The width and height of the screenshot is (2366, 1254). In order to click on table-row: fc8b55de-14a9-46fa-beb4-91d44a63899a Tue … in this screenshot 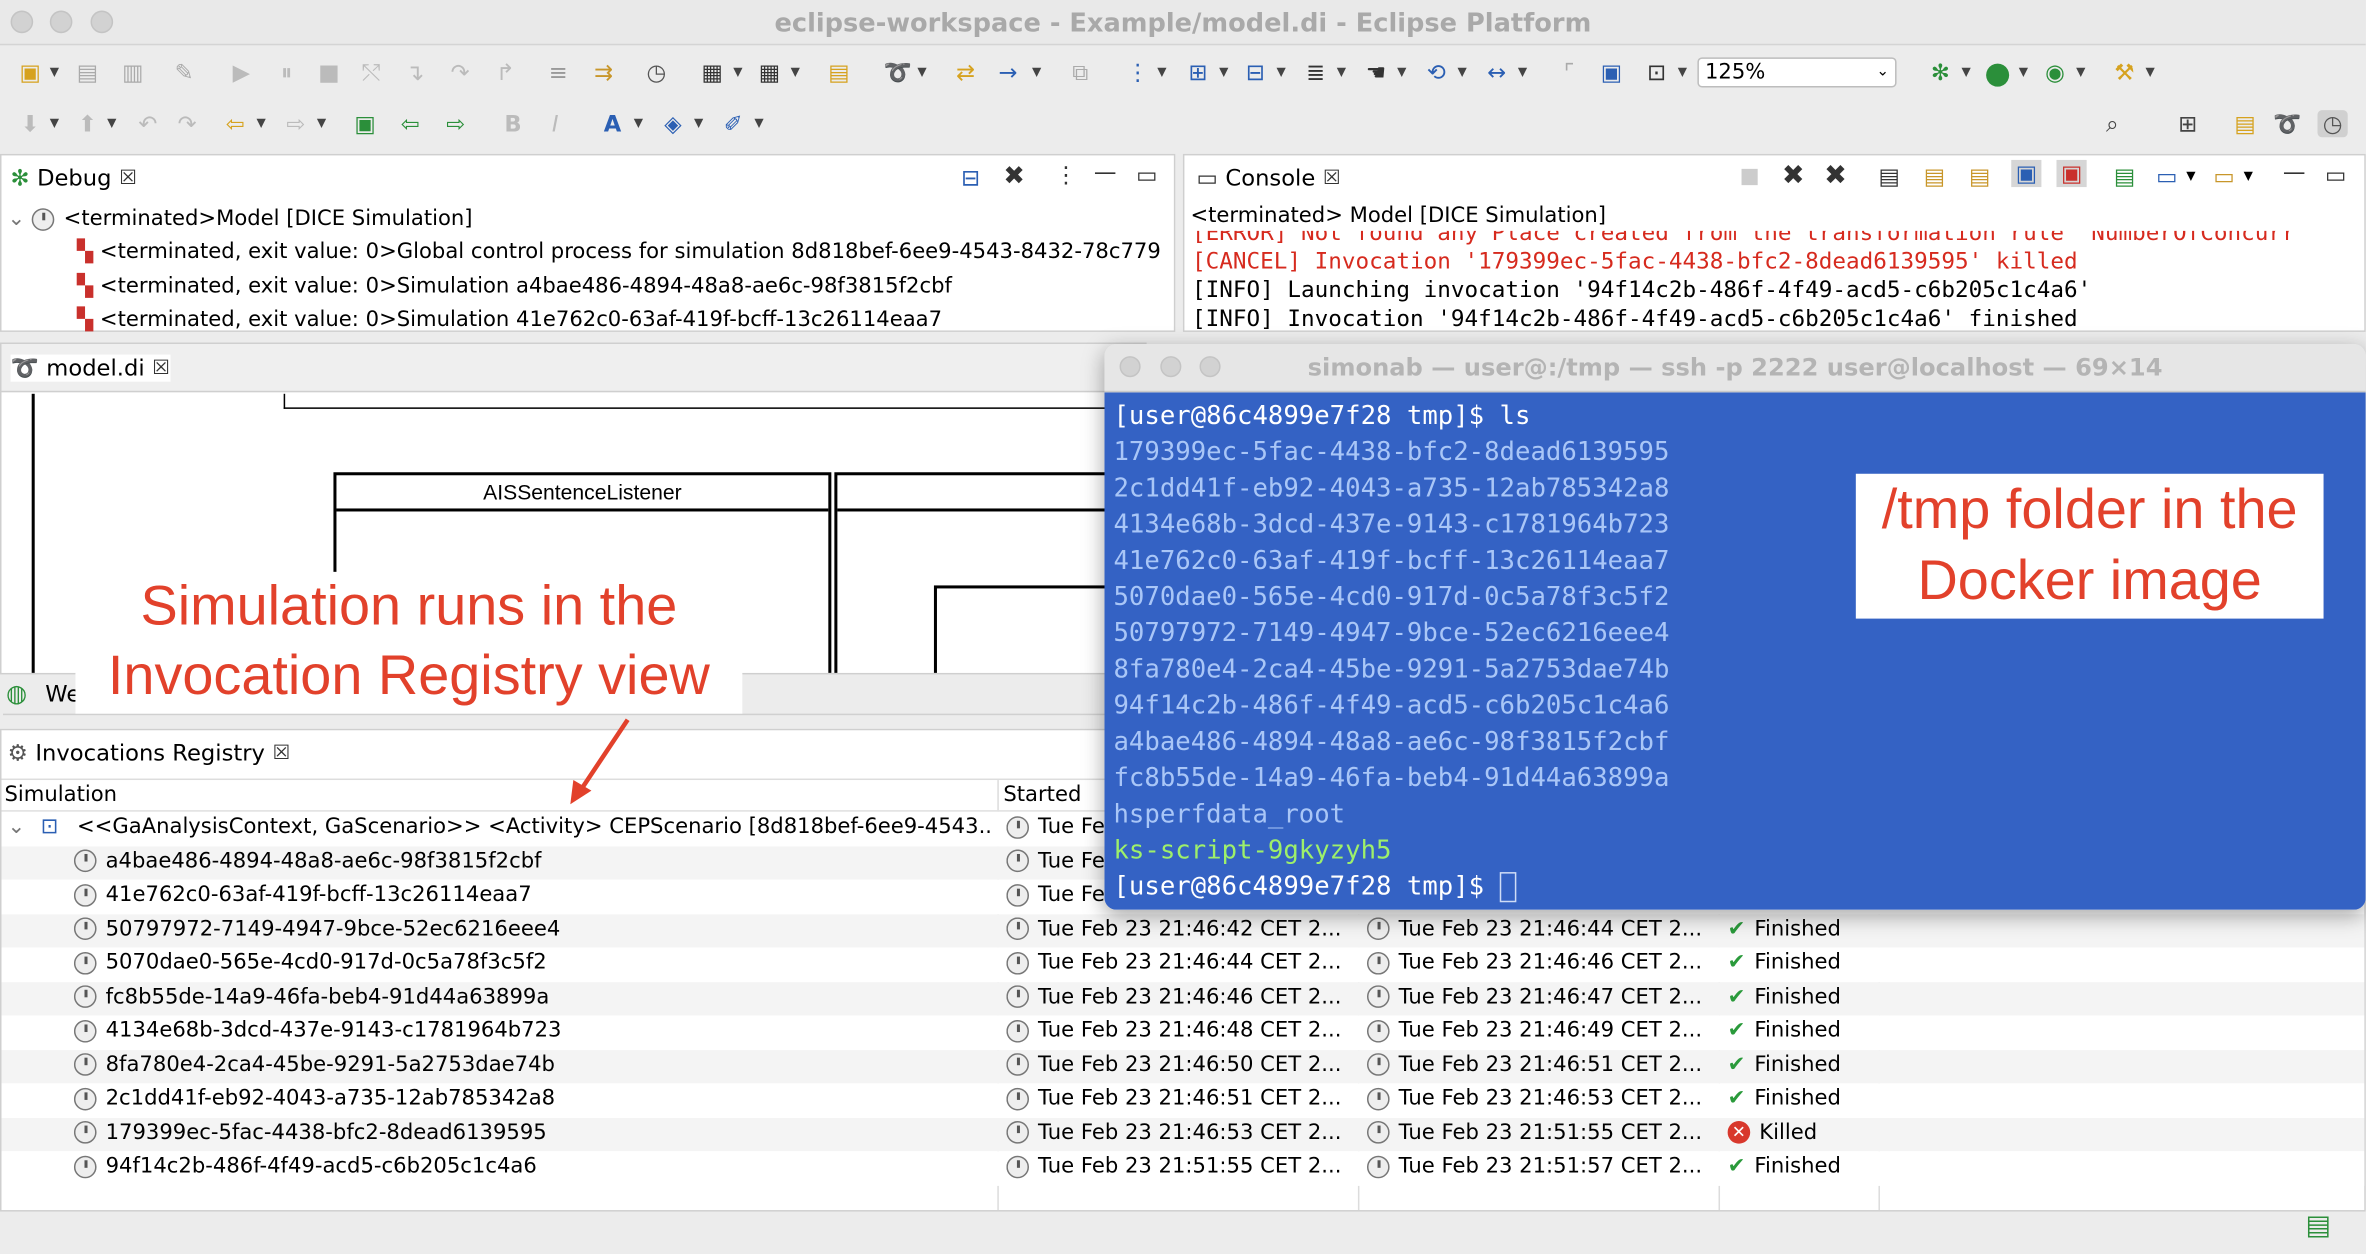, I will do `click(1183, 998)`.